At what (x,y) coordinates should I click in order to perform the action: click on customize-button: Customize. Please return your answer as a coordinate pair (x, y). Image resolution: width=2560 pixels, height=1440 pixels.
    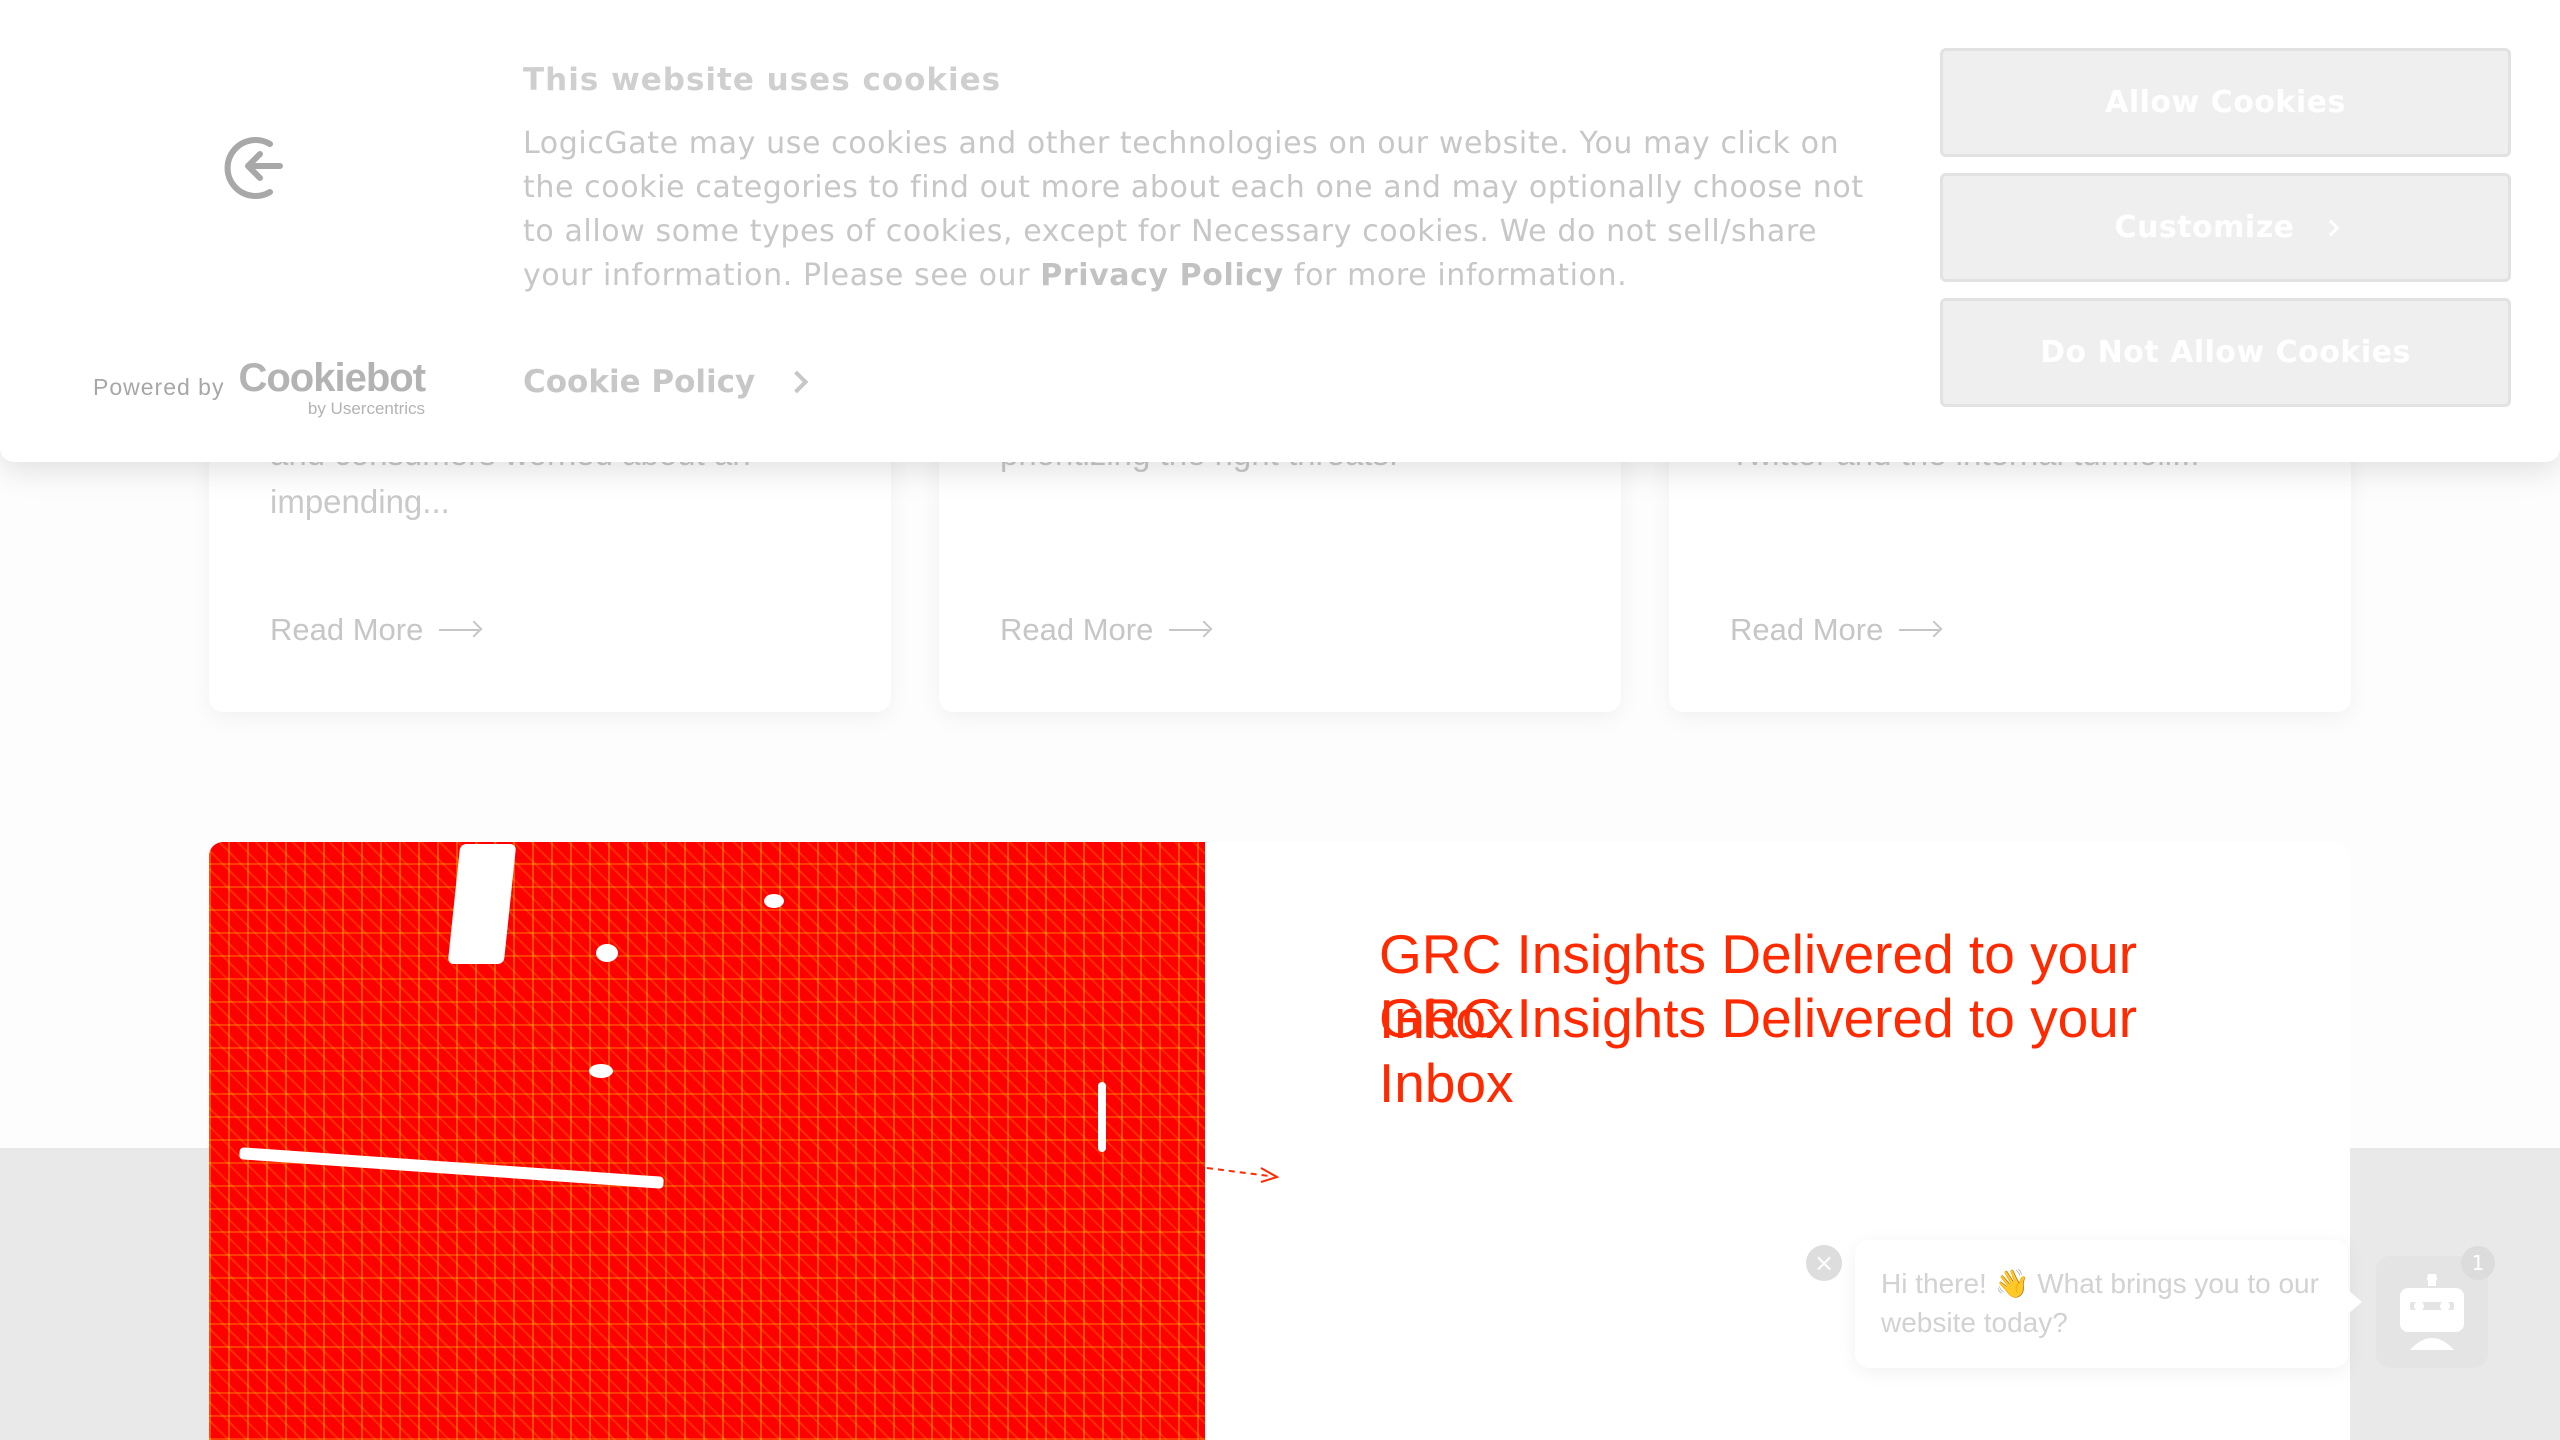
    Looking at the image, I should click on (2225, 227).